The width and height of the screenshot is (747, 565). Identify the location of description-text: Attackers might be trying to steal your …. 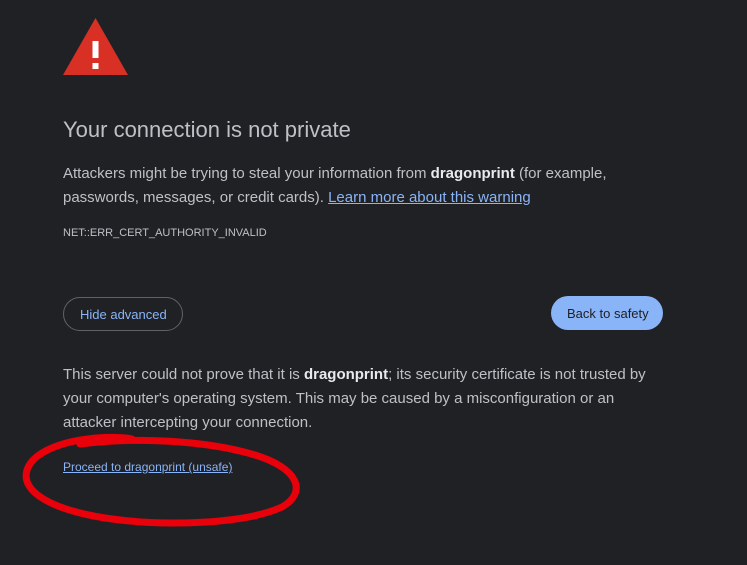
(247, 173).